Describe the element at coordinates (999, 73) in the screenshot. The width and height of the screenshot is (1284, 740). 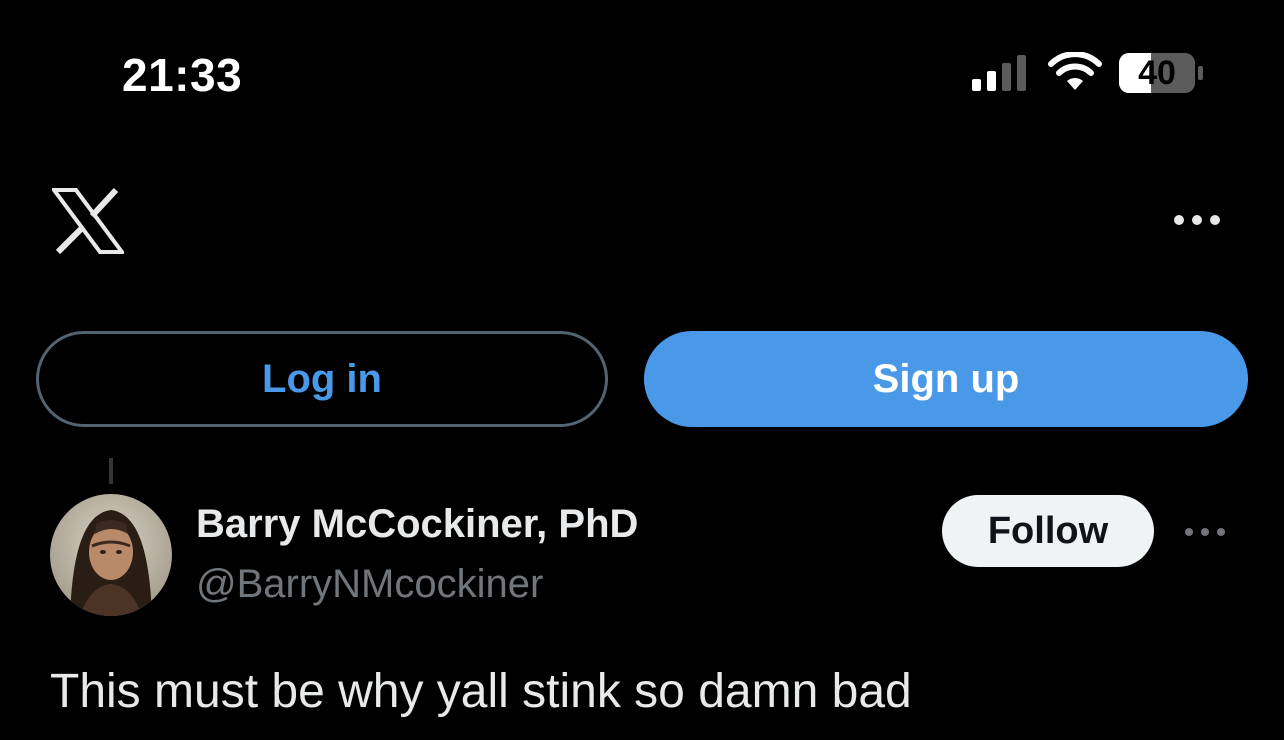
I see `cellular-signal-icon` at that location.